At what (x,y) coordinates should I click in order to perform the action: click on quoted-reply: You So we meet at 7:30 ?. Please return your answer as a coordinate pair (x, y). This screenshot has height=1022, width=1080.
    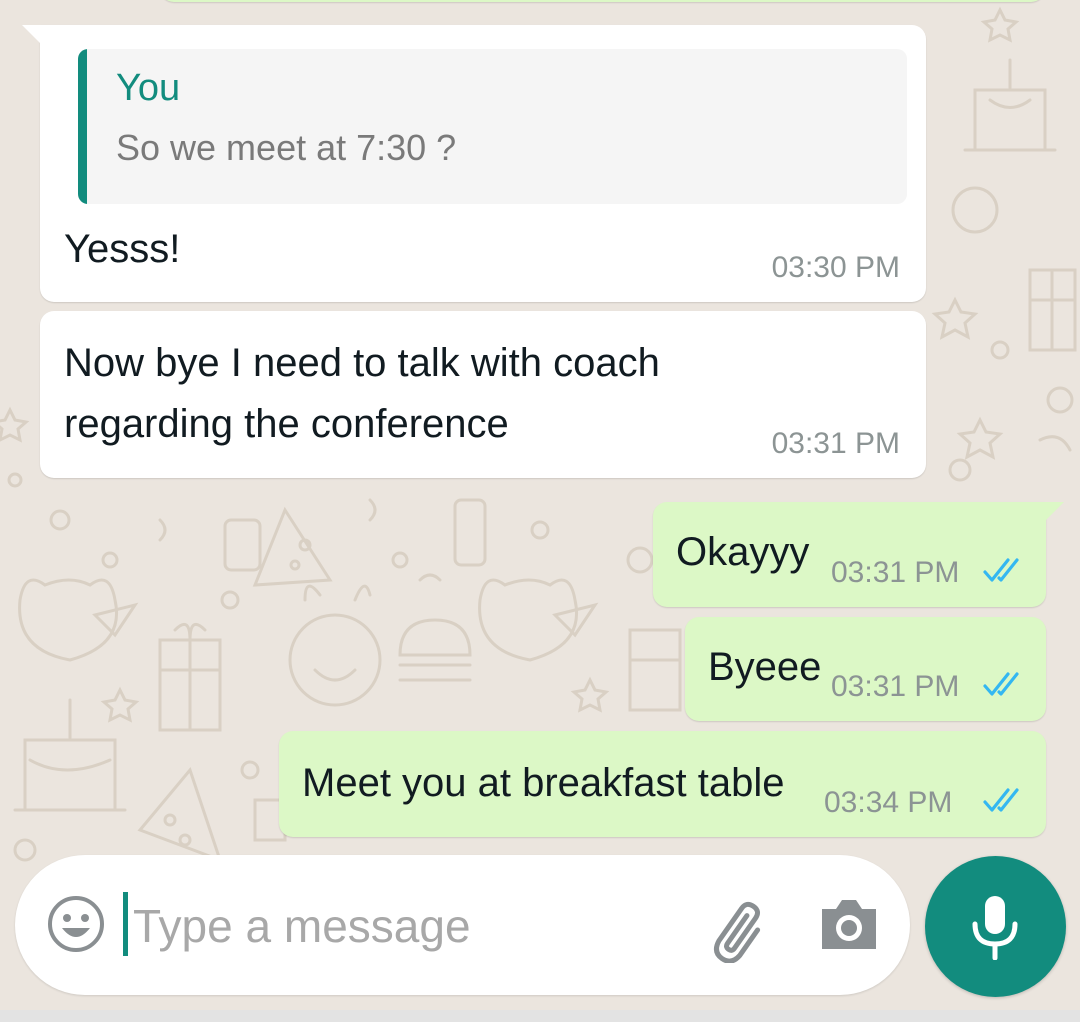
    Looking at the image, I should click on (492, 126).